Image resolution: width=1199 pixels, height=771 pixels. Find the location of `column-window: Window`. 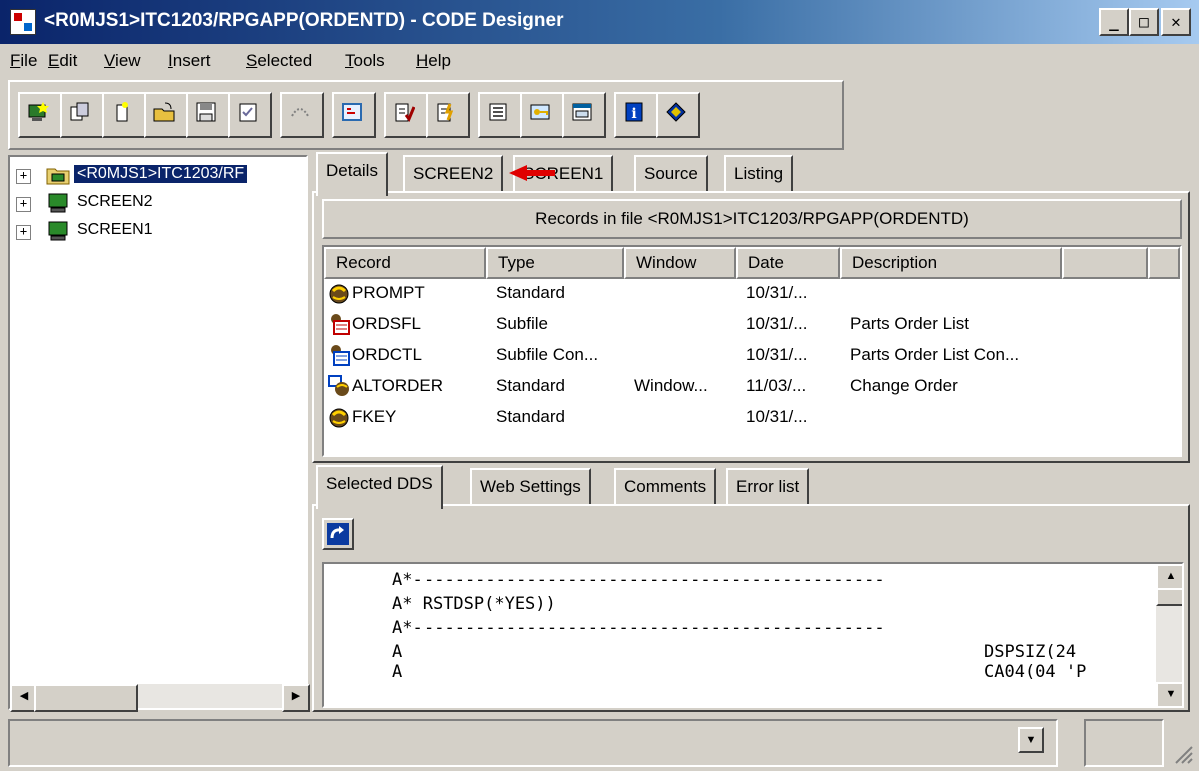

column-window: Window is located at coordinates (680, 263).